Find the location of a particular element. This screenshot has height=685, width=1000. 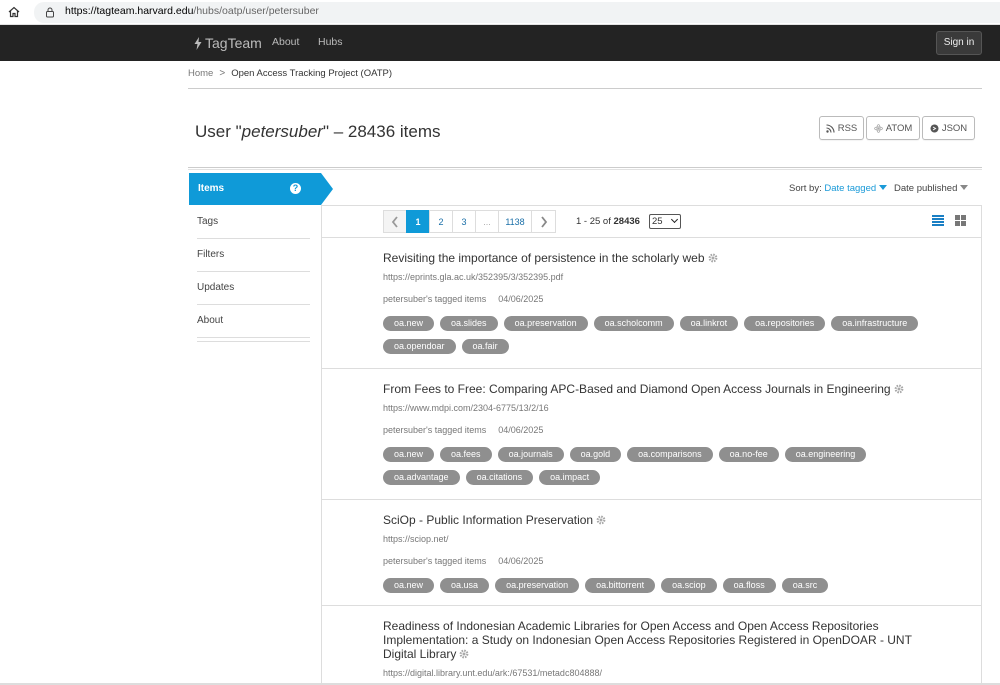

chevron-down-icon is located at coordinates (674, 219).